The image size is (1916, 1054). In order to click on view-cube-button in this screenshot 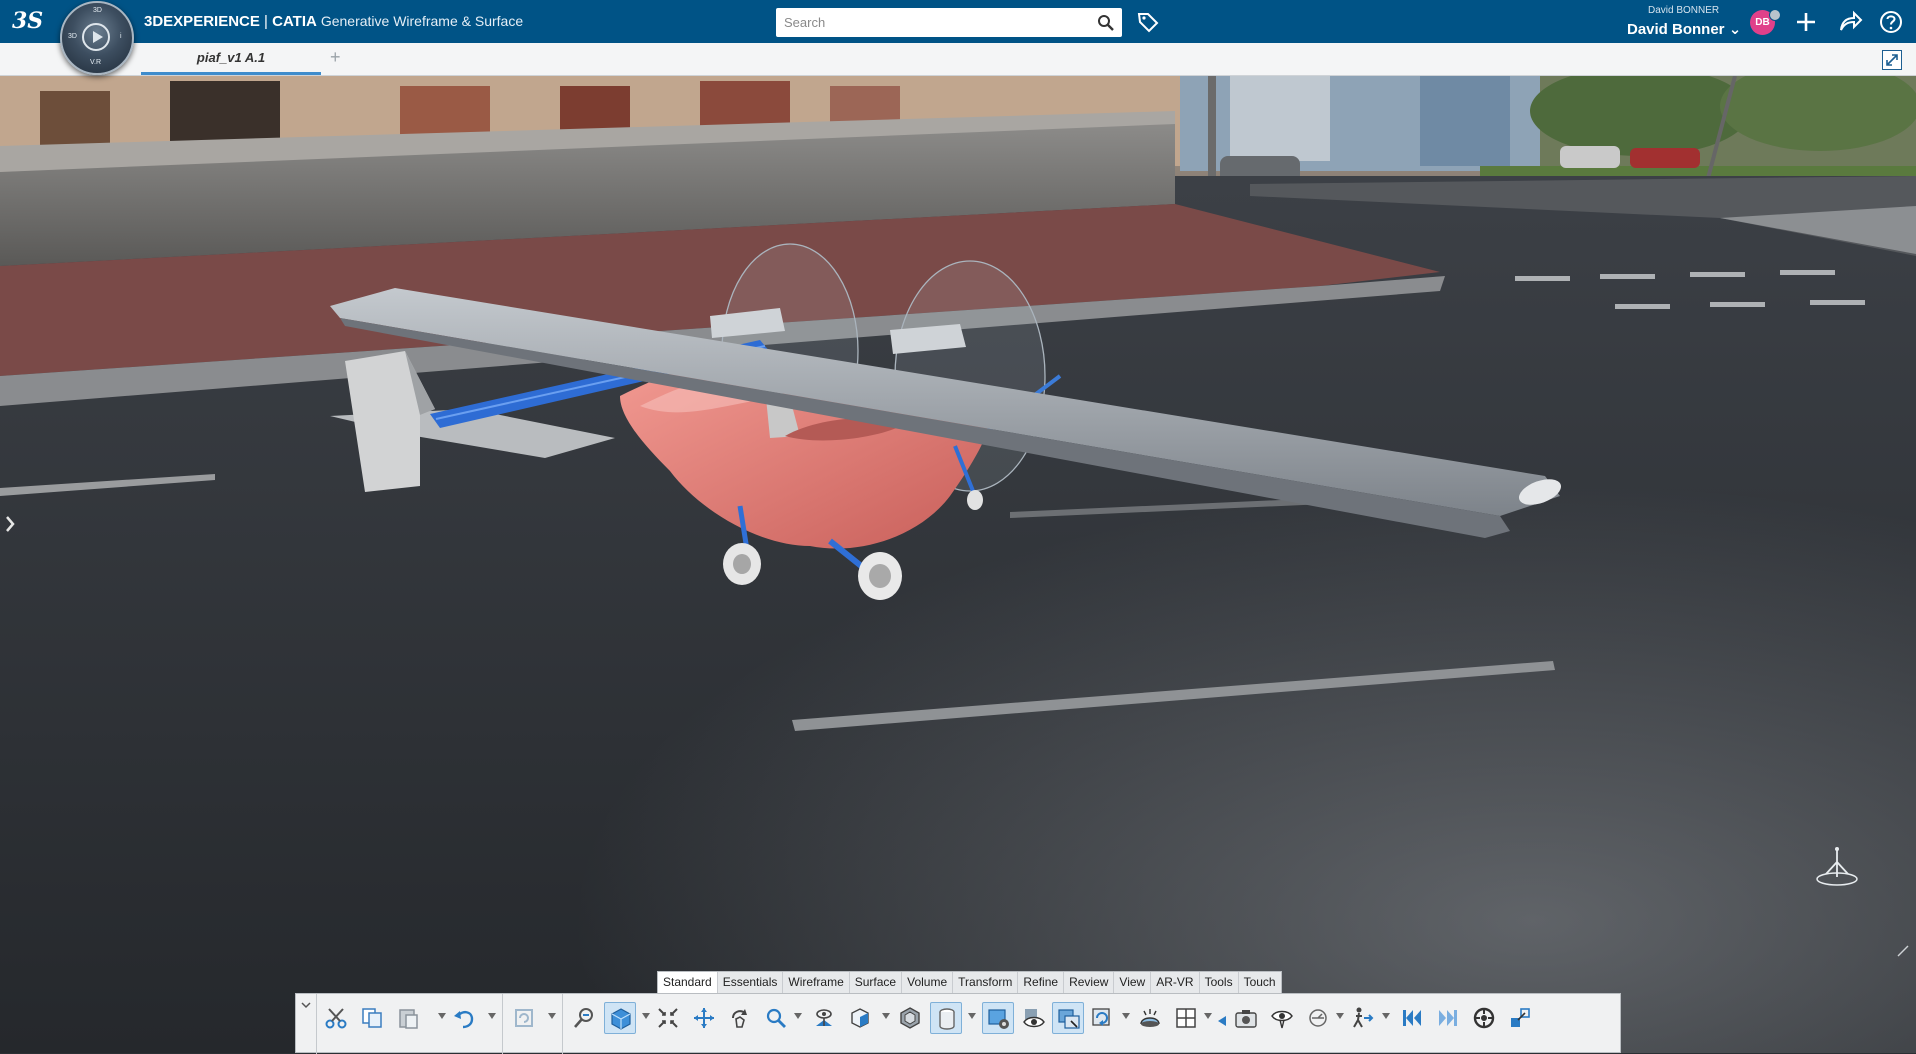, I will do `click(620, 1018)`.